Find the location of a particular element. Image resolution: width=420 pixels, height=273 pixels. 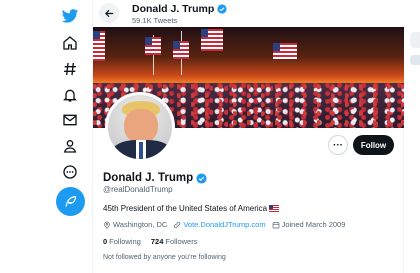

home-icon is located at coordinates (70, 43).